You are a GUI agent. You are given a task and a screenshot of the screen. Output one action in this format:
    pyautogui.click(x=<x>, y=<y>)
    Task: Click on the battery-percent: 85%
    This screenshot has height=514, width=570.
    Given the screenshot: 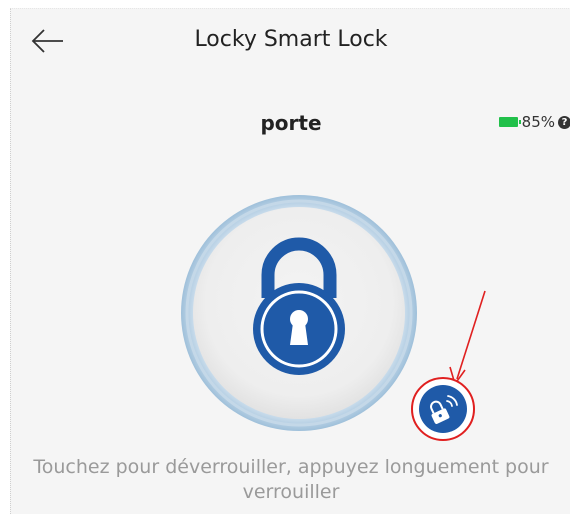 What is the action you would take?
    pyautogui.click(x=538, y=122)
    